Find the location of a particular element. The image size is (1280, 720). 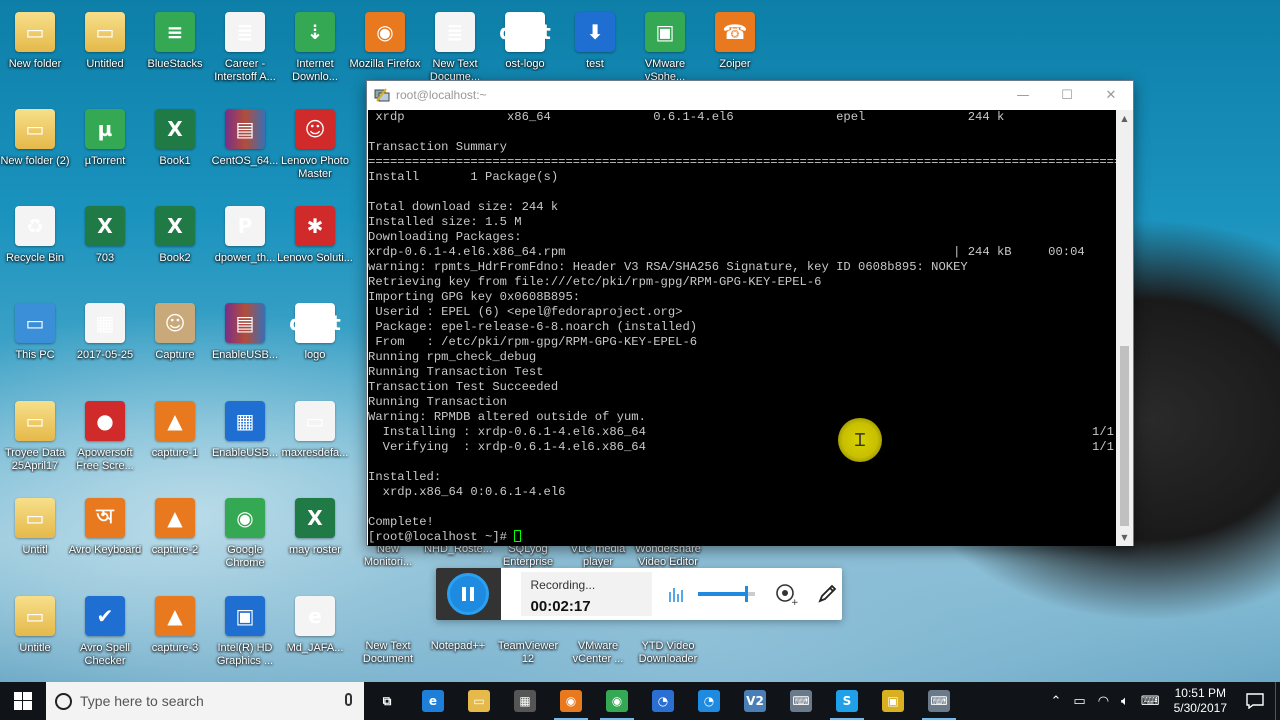

desktop-icon: ♻ Recycle Bin is located at coordinates (35, 243).